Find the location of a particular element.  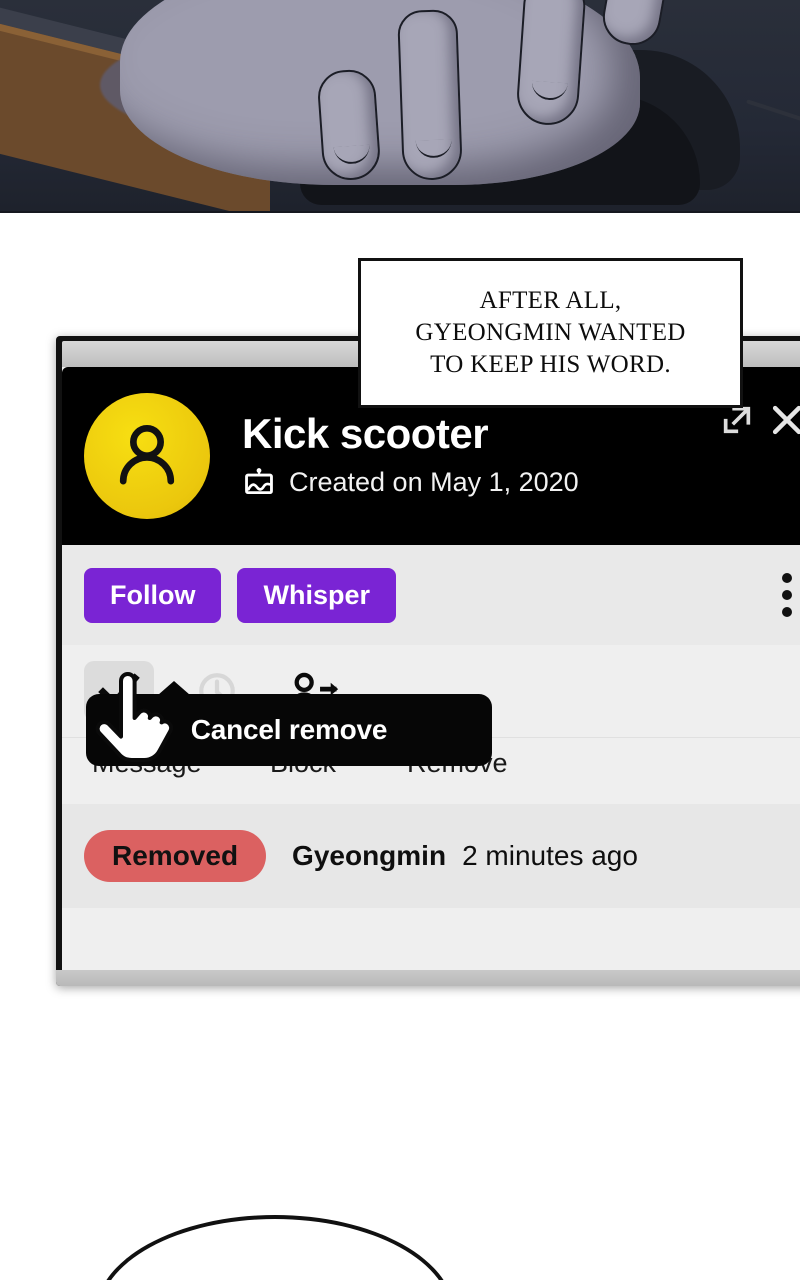

actions-row: Follow Whisper is located at coordinates (431, 595).